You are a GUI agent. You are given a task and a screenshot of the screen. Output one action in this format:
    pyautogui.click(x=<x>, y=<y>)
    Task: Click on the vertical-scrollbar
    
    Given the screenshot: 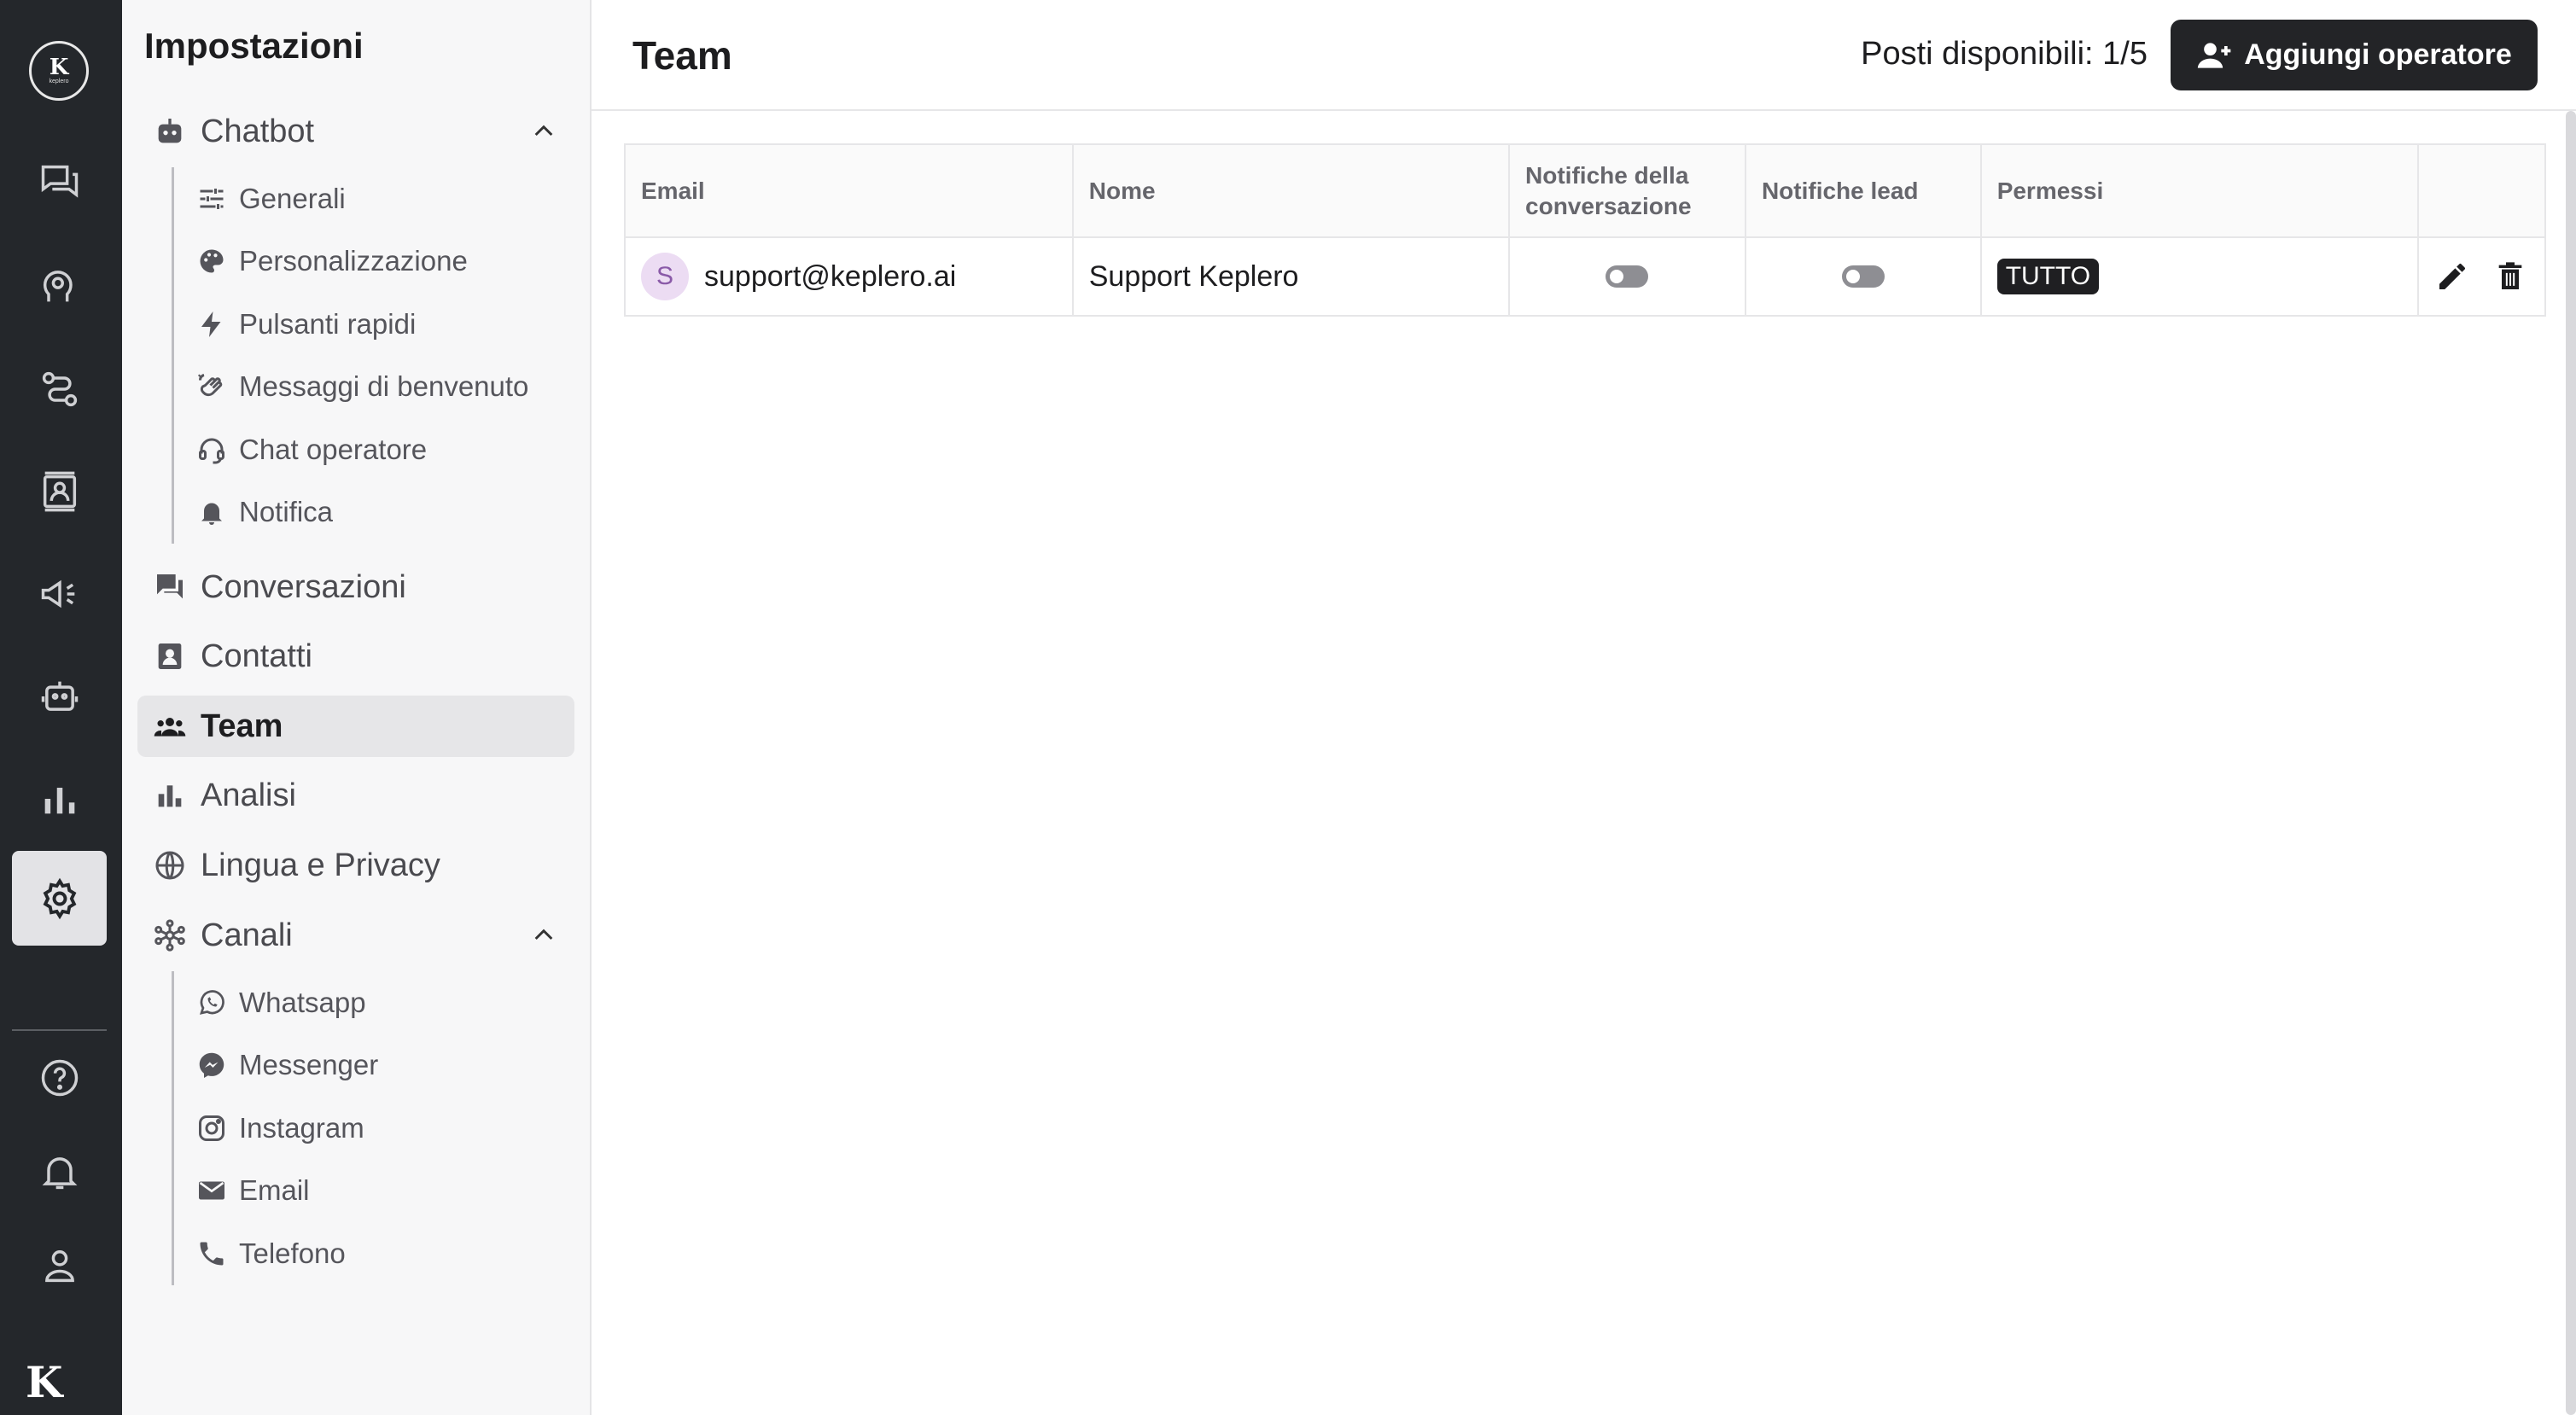 What is the action you would take?
    pyautogui.click(x=2571, y=763)
    